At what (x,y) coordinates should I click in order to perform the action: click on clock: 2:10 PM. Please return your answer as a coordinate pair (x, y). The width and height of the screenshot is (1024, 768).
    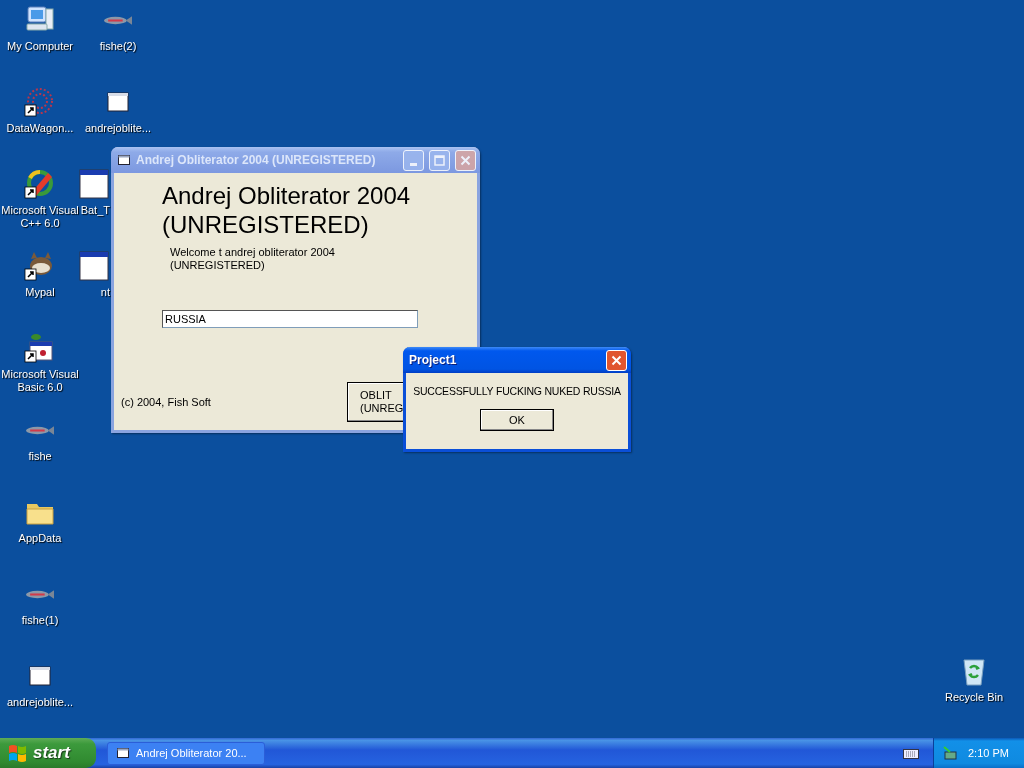
    Looking at the image, I should click on (988, 753).